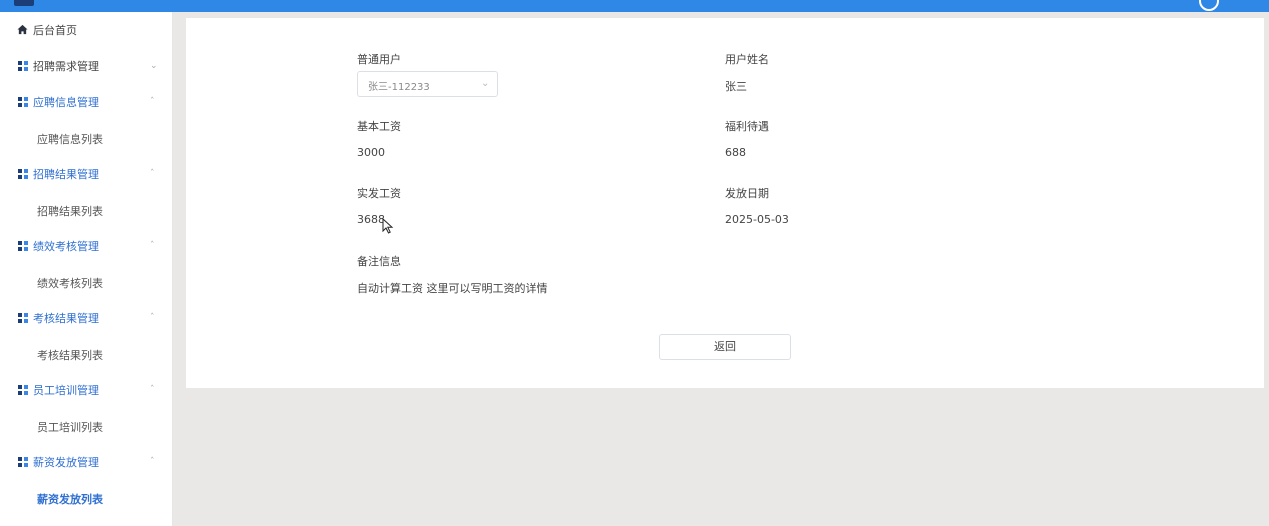 The height and width of the screenshot is (526, 1269). What do you see at coordinates (70, 499) in the screenshot?
I see `sidebar-item-label: 薪资发放列表` at bounding box center [70, 499].